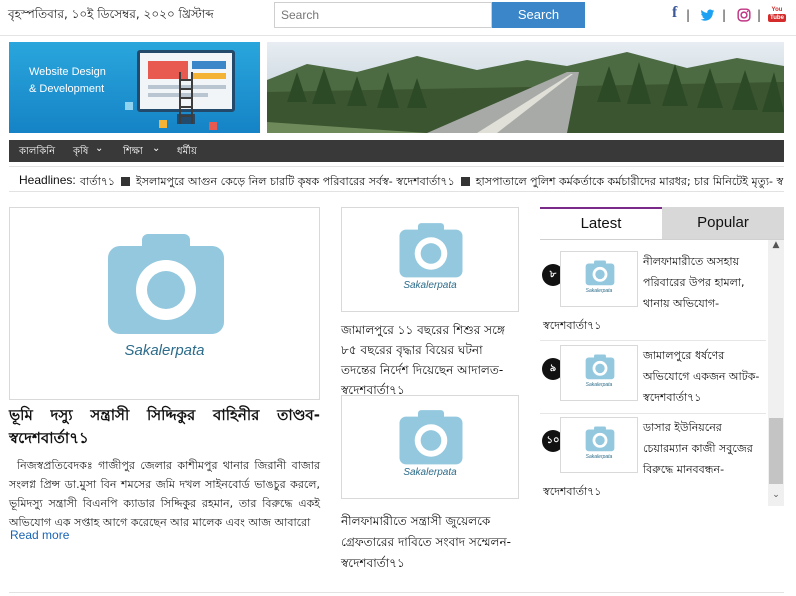 The height and width of the screenshot is (596, 796). I want to click on ladder-illustration, so click(186, 98).